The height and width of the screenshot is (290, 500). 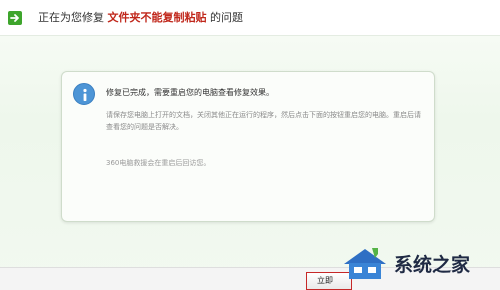 I want to click on message-title: 修复已完成，需要重启您的电脑查看修复效果。, so click(x=190, y=92).